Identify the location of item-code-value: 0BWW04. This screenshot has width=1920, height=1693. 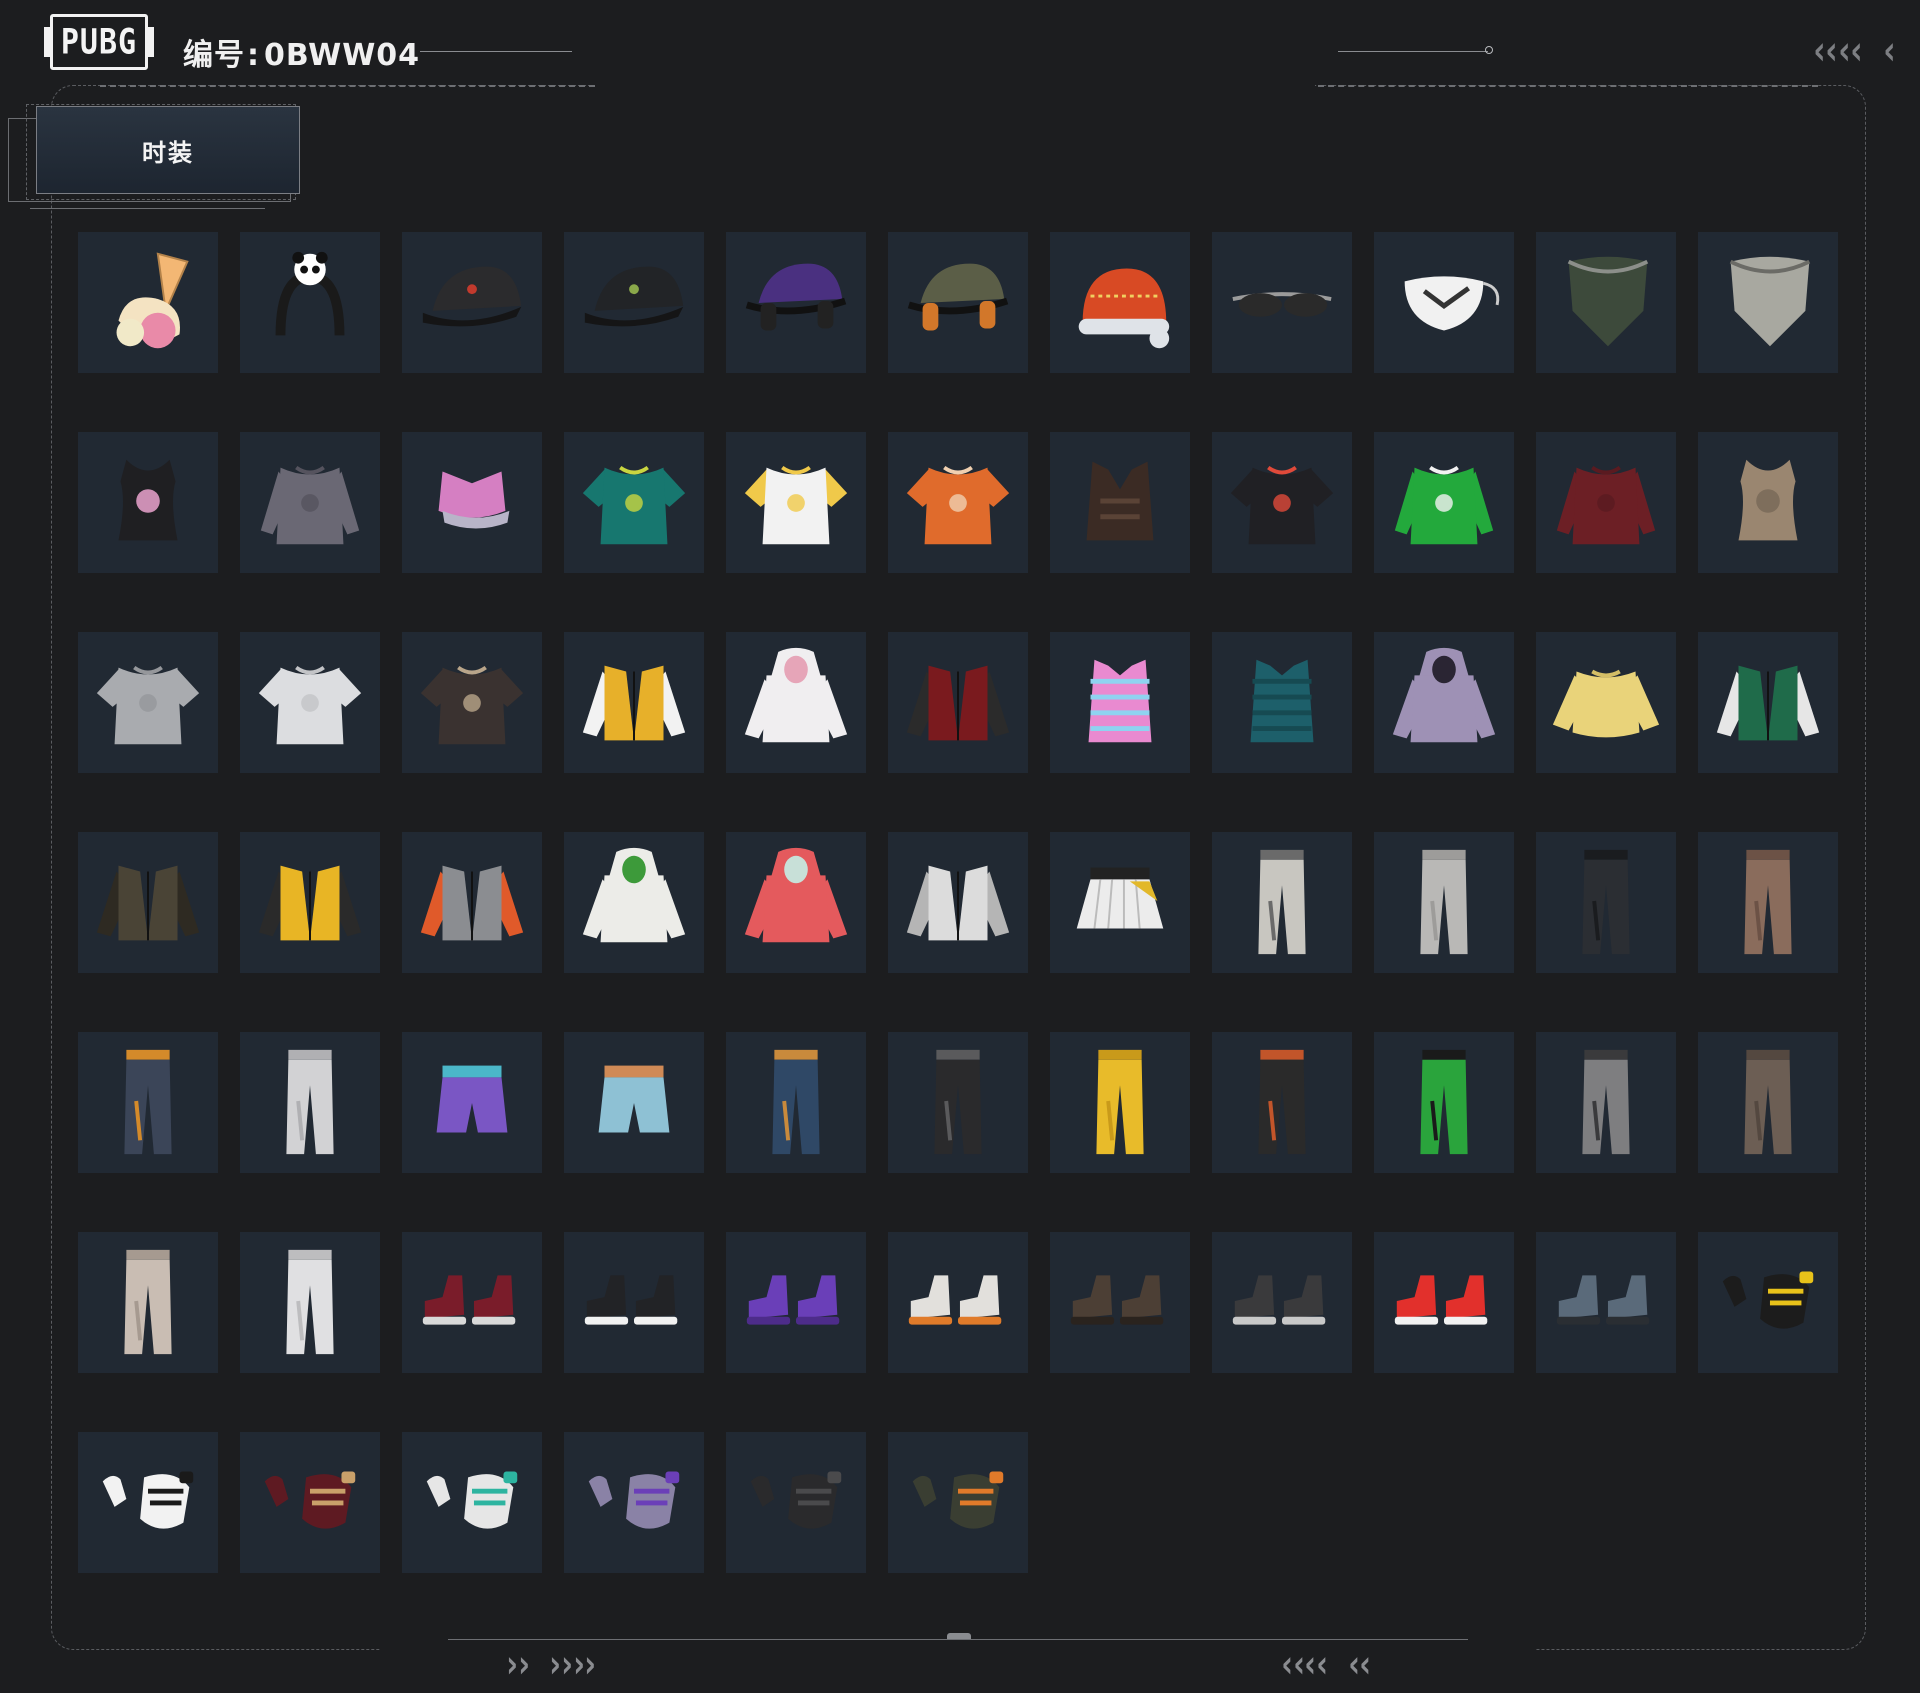
(342, 55).